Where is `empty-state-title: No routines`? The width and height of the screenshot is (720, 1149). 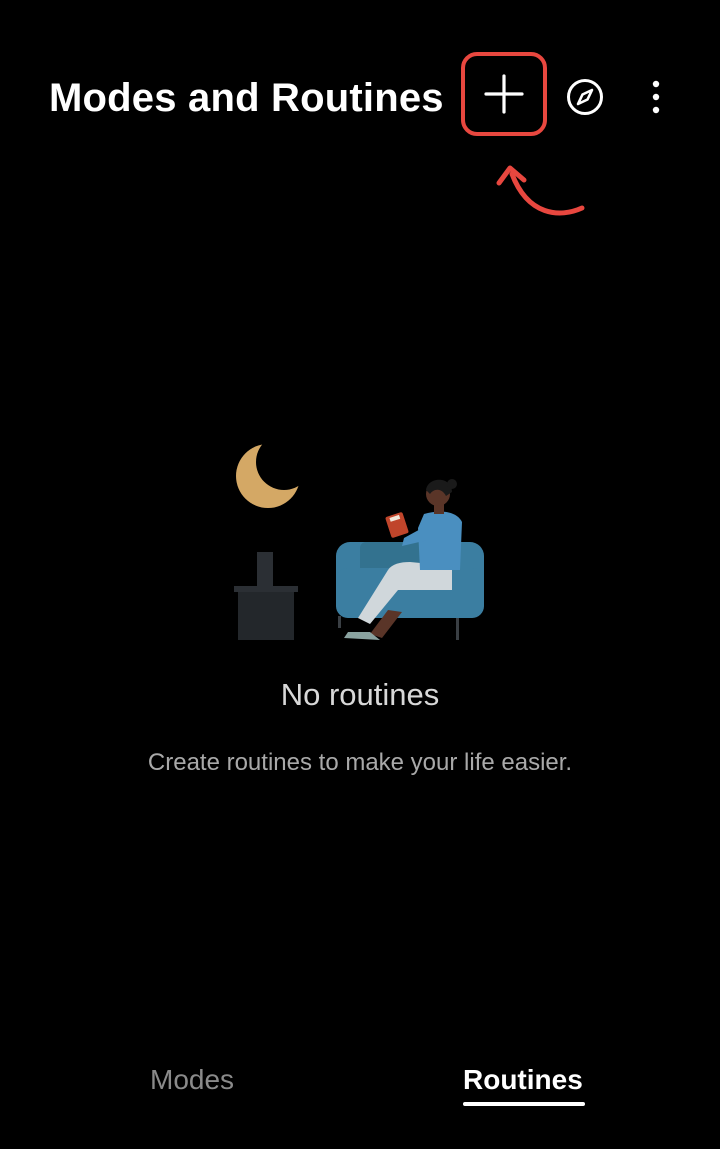
empty-state-title: No routines is located at coordinates (360, 694).